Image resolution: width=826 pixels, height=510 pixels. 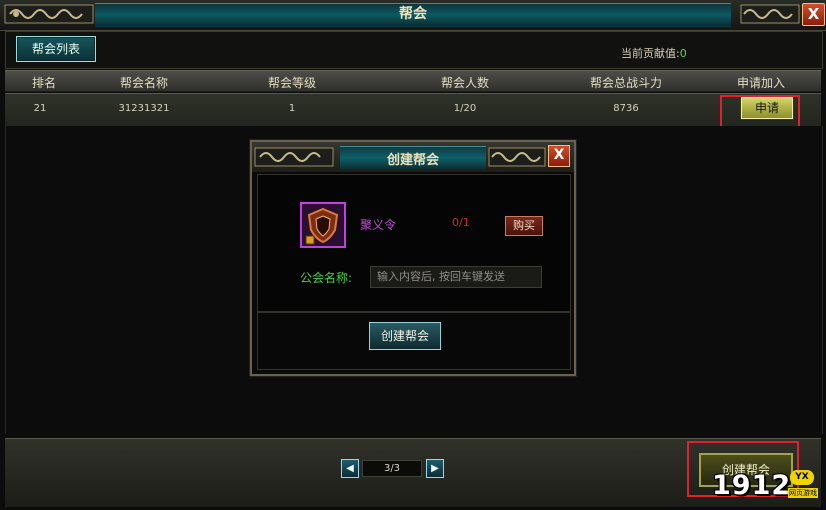 What do you see at coordinates (559, 156) in the screenshot?
I see `dialog-close-button: X` at bounding box center [559, 156].